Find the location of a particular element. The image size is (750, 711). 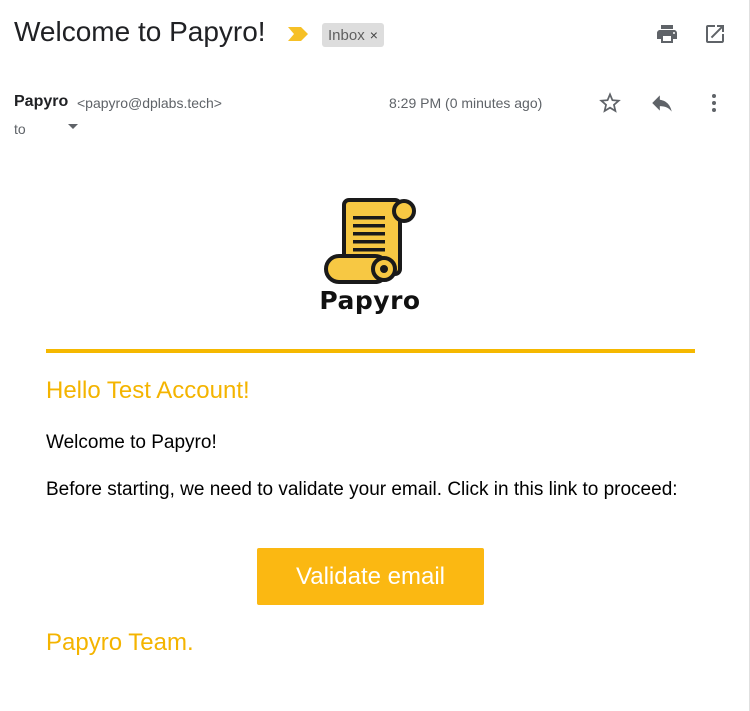

reply-button is located at coordinates (662, 103).